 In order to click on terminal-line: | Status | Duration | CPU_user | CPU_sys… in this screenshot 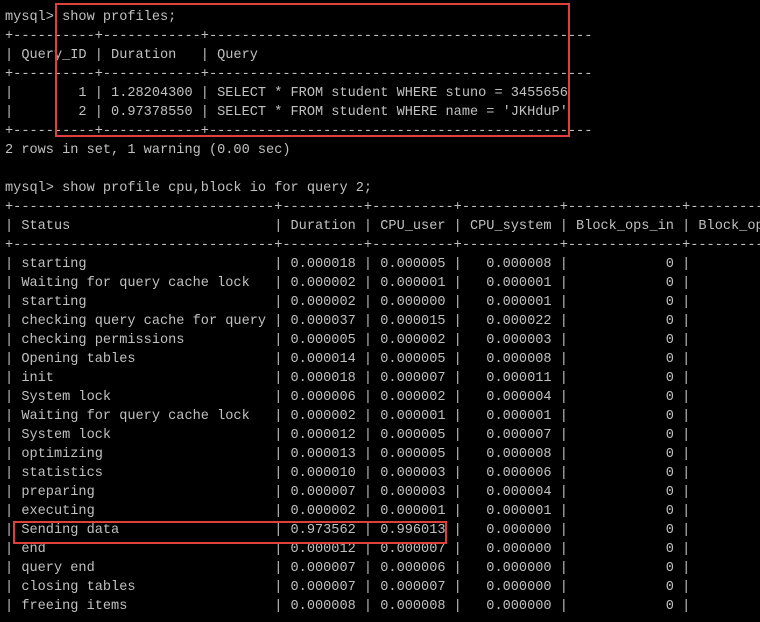, I will do `click(382, 226)`.